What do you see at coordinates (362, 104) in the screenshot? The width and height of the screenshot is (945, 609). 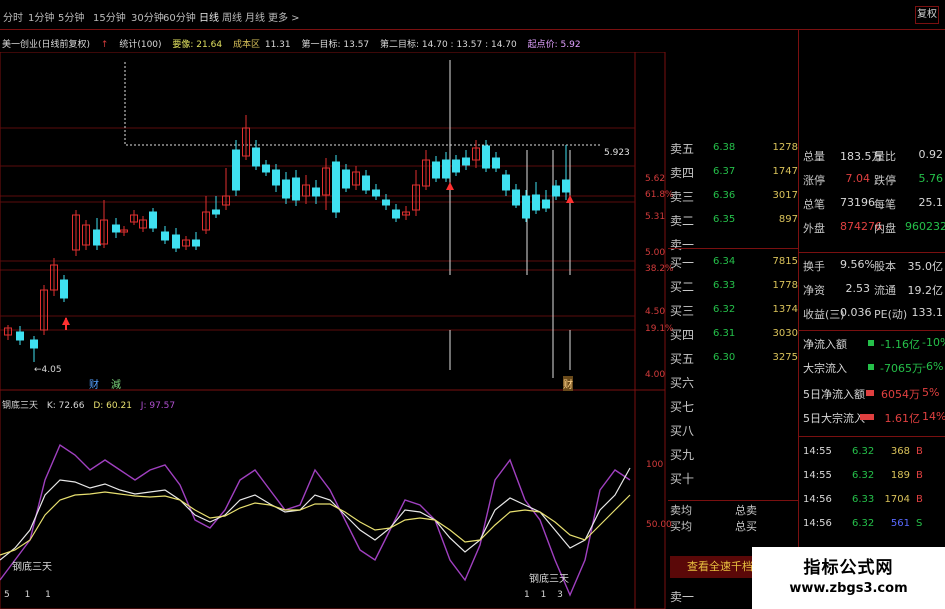 I see `dotted-level-line` at bounding box center [362, 104].